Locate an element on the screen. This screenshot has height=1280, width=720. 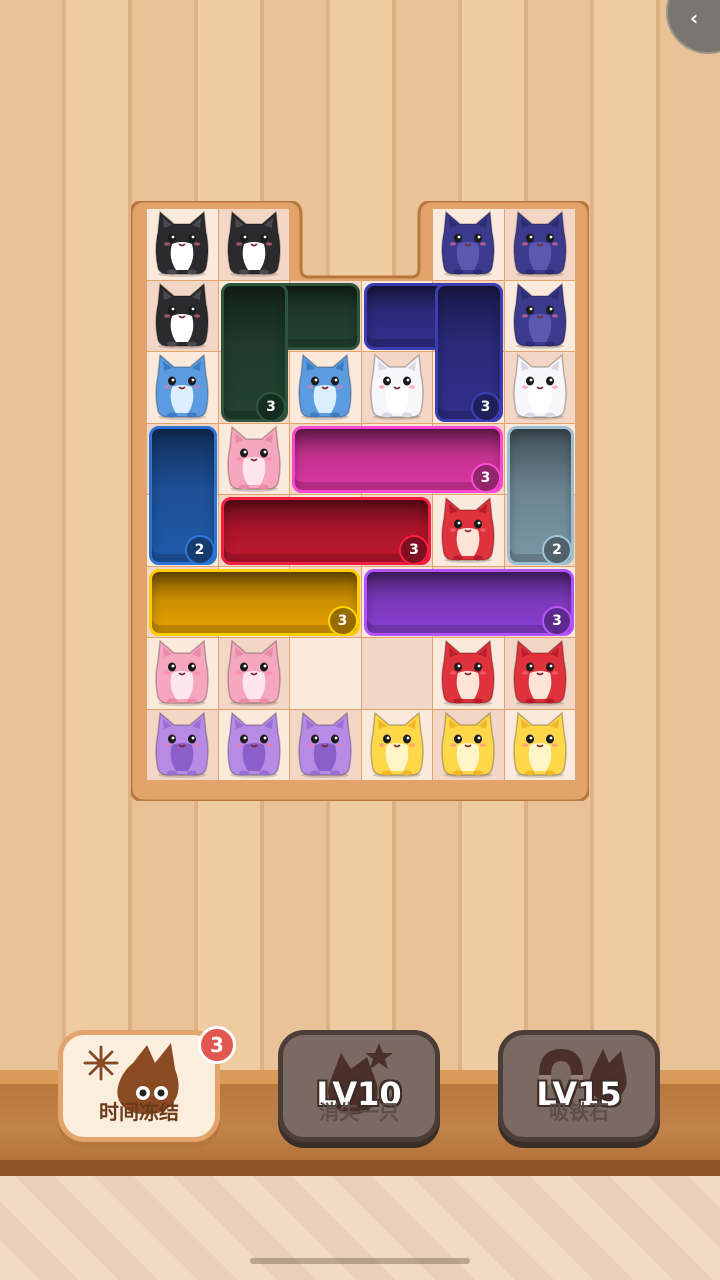
chevron-left-icon: ‹ is located at coordinates (694, 18).